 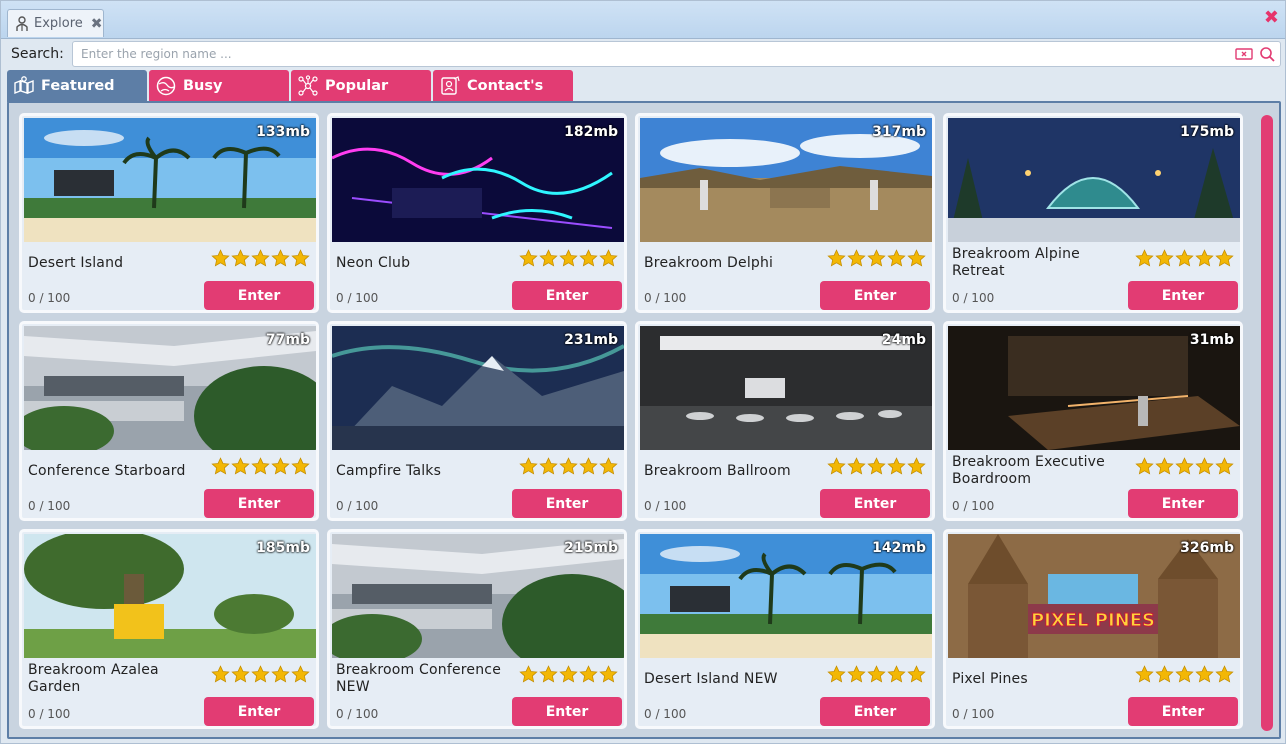 What do you see at coordinates (990, 678) in the screenshot?
I see `region-name: Pixel Pines` at bounding box center [990, 678].